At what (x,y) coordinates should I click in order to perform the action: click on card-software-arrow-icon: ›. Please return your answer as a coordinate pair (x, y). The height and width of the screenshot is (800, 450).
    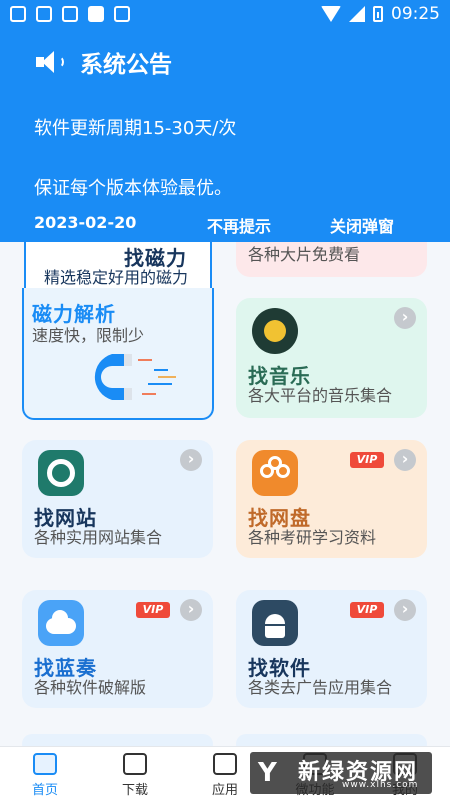
    Looking at the image, I should click on (405, 610).